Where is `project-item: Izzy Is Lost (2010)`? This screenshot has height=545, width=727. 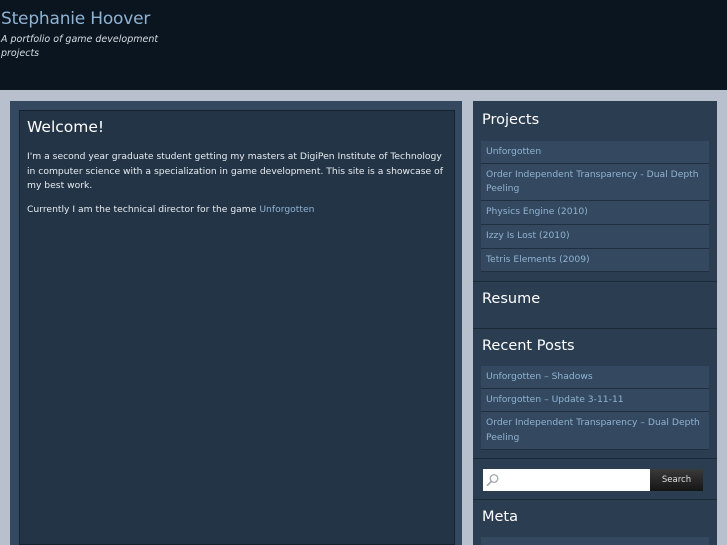 project-item: Izzy Is Lost (2010) is located at coordinates (595, 237).